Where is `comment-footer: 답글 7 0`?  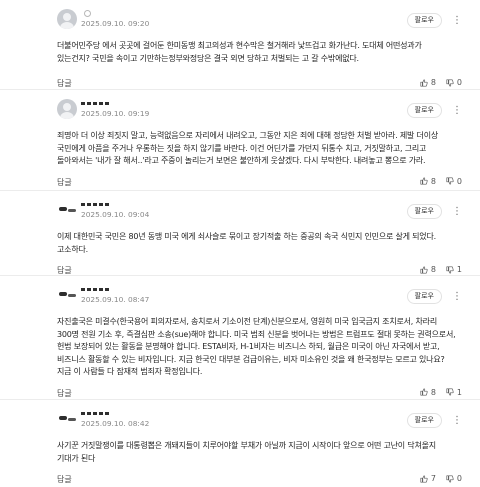 comment-footer: 답글 7 0 is located at coordinates (259, 477).